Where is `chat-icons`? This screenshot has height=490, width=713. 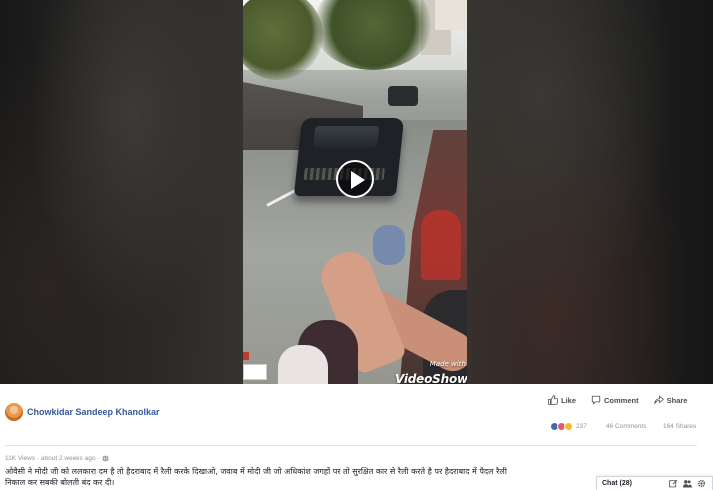
chat-icons is located at coordinates (685, 483).